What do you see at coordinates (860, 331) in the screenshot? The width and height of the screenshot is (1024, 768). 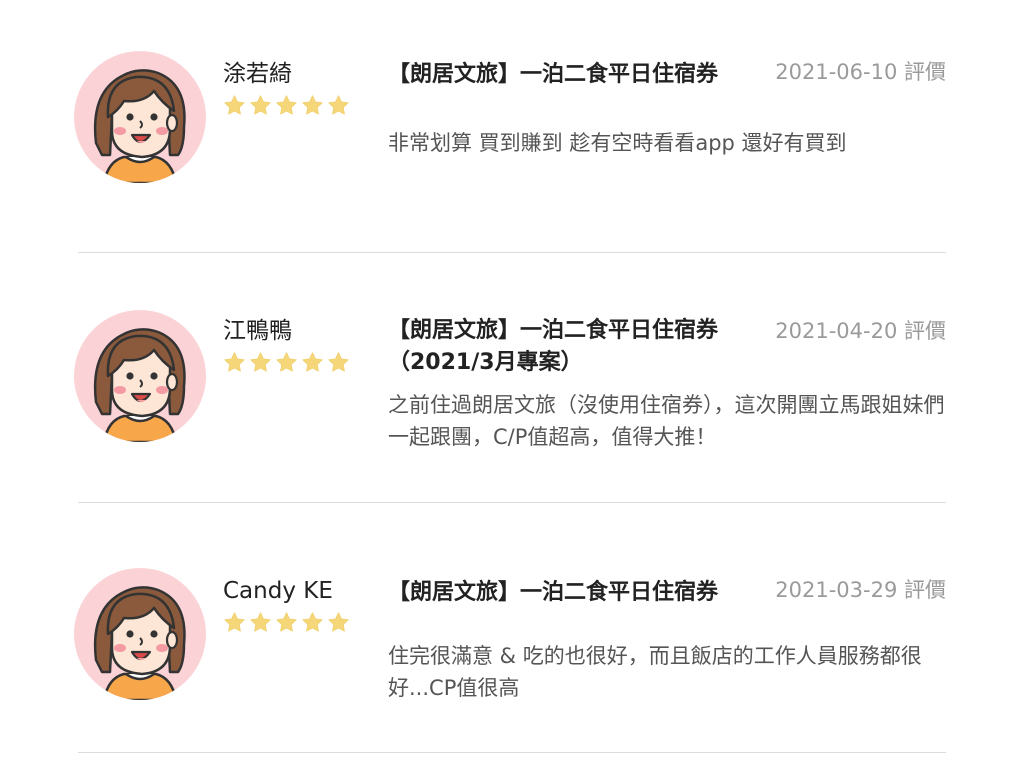 I see `review-date: 2021-04-20 評價` at bounding box center [860, 331].